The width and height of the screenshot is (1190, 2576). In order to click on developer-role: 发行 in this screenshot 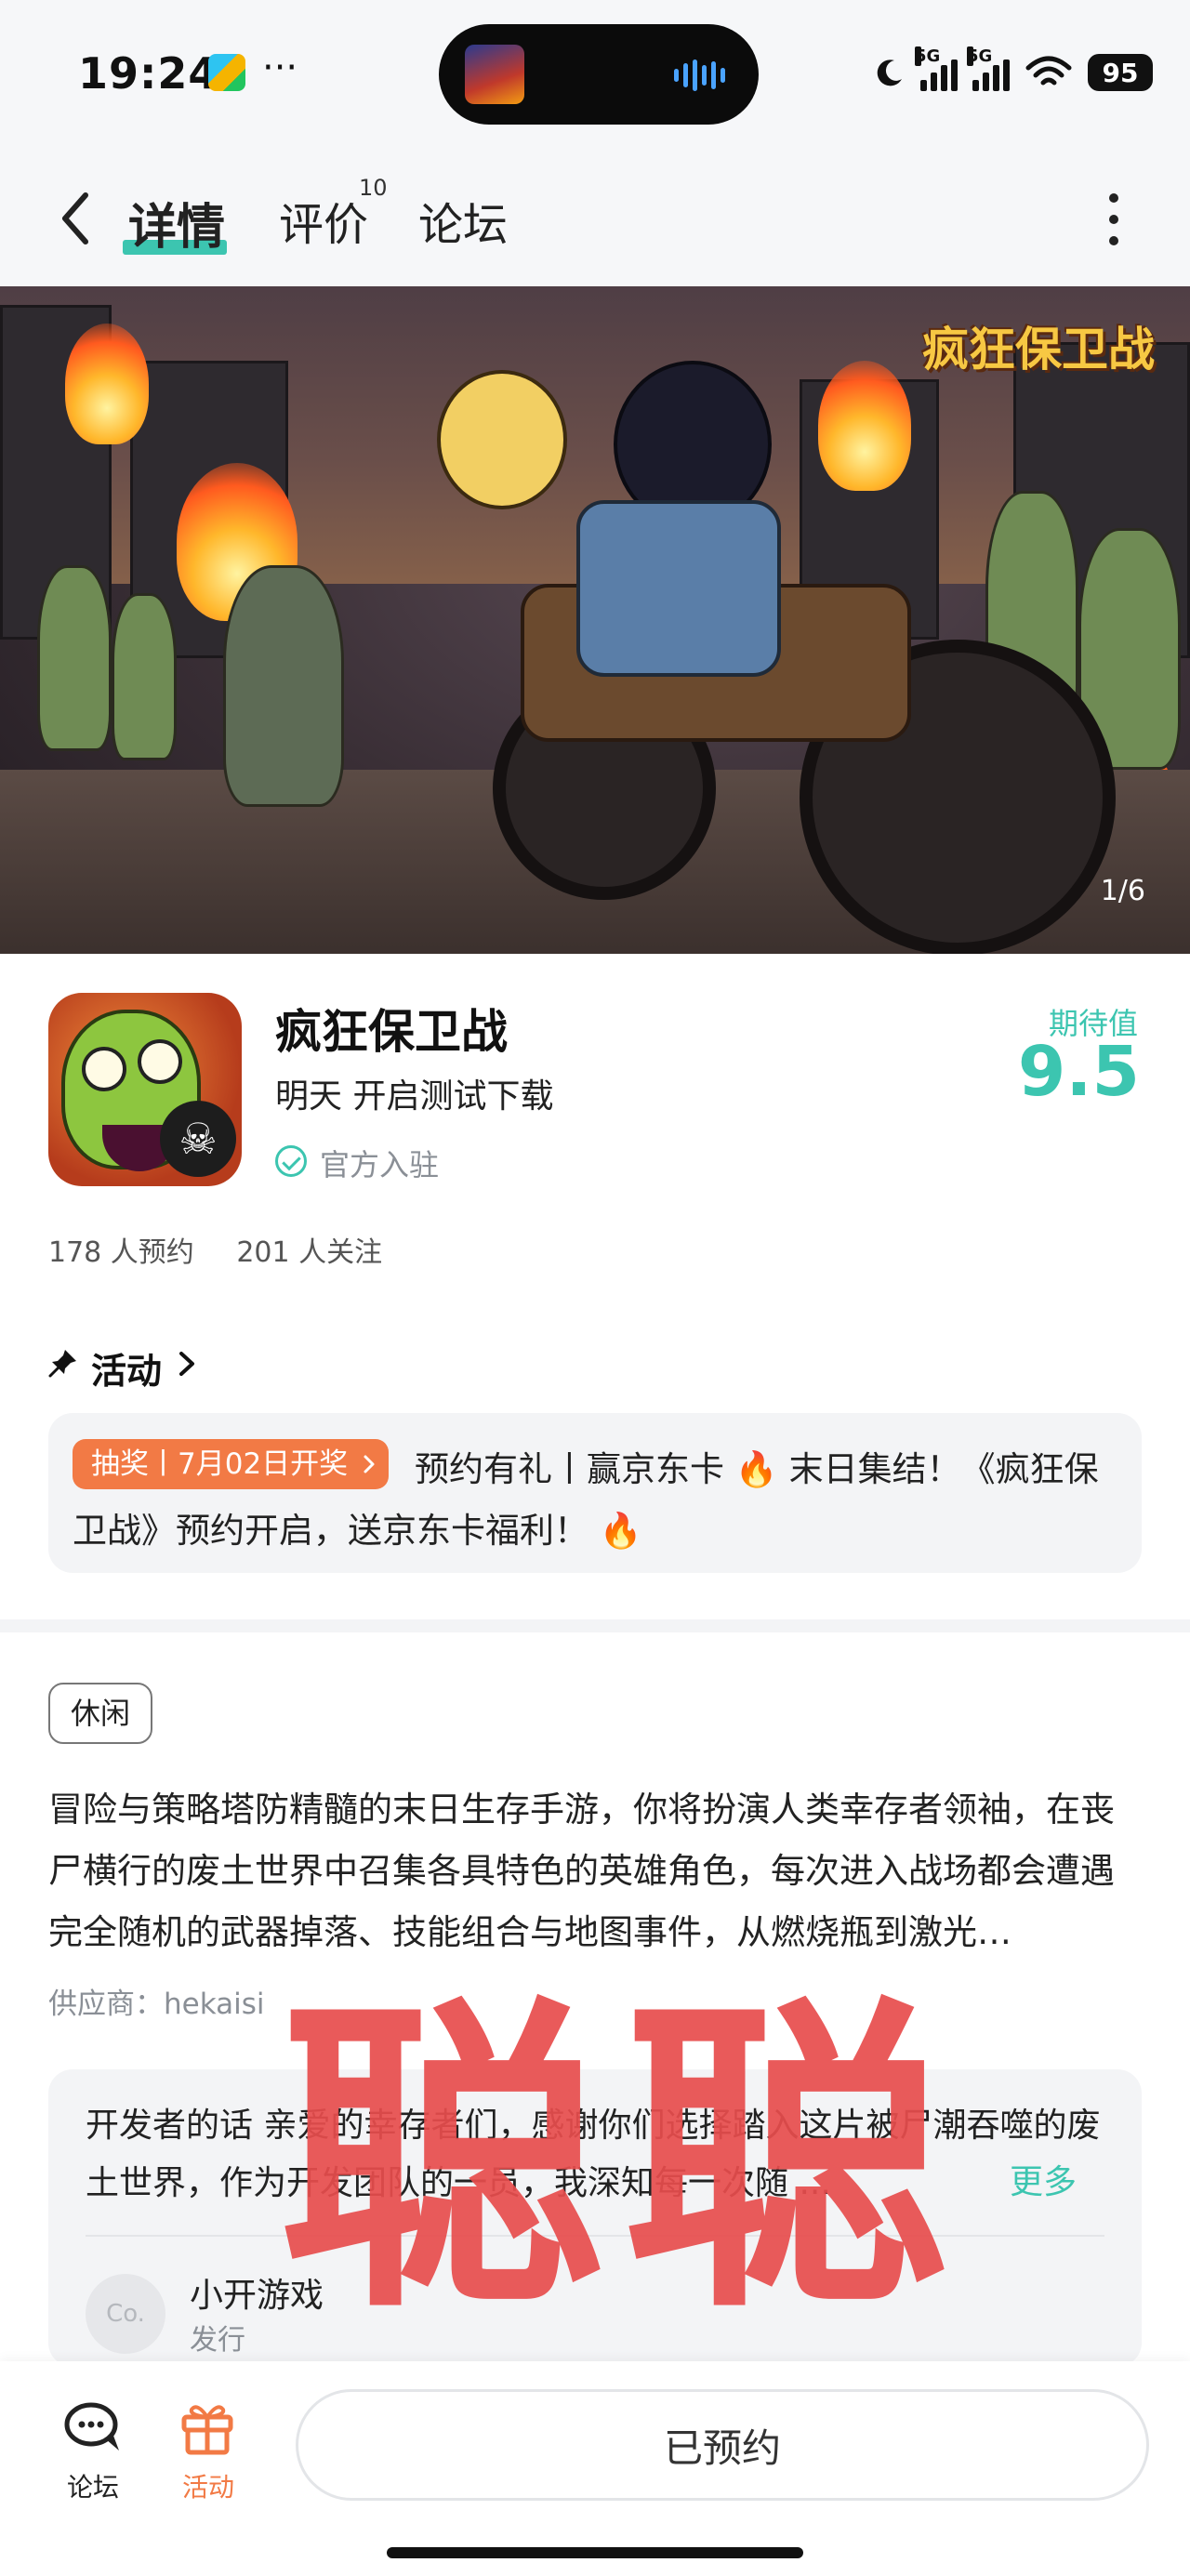, I will do `click(217, 2340)`.